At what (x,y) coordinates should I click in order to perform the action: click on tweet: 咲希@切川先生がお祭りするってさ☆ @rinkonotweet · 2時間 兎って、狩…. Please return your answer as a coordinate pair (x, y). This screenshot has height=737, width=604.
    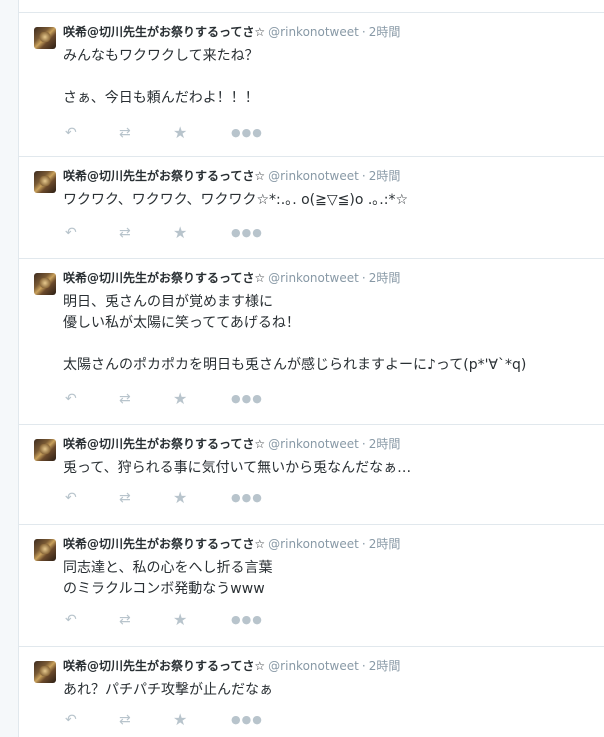
    Looking at the image, I should click on (311, 474).